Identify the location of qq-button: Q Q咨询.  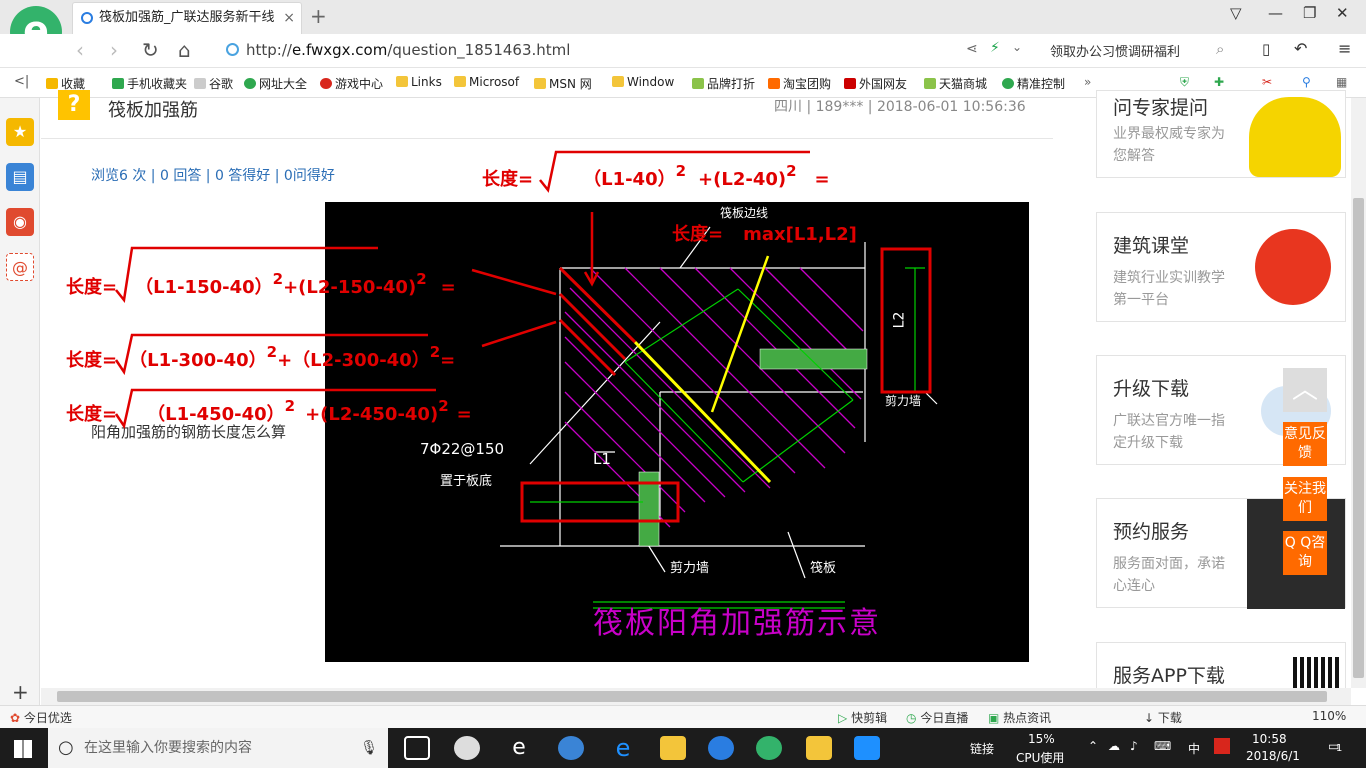
(1305, 553).